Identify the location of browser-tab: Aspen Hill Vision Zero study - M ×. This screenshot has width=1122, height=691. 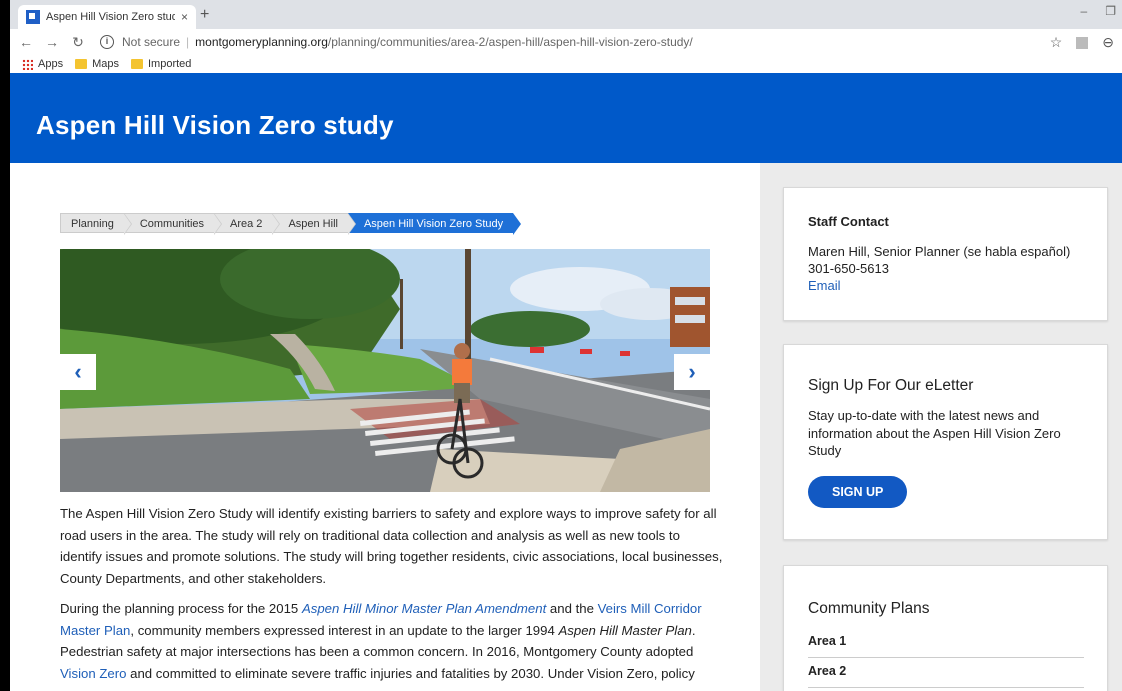
(107, 17).